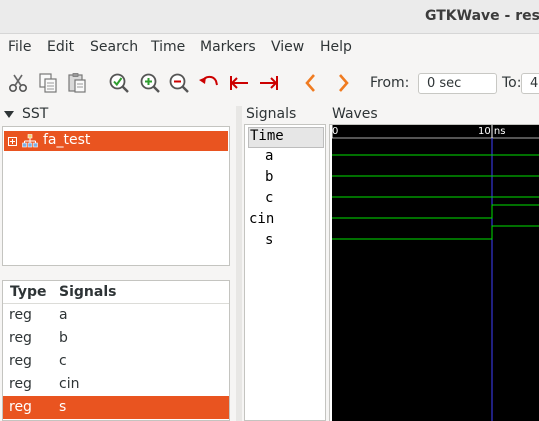 This screenshot has height=421, width=539. I want to click on toolbar: From: 0 sec To: 4, so click(269, 83).